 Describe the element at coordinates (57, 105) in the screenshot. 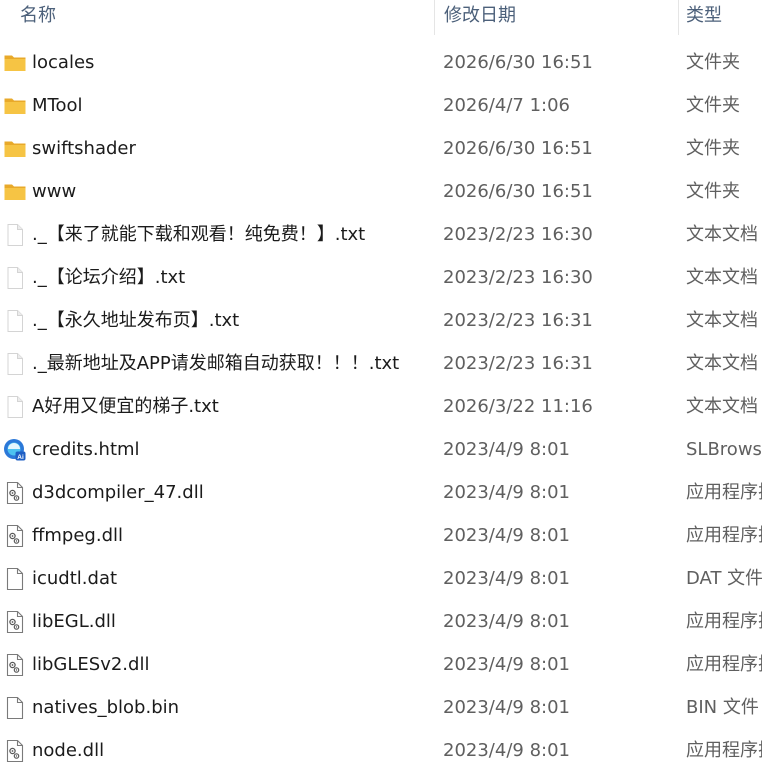

I see `file-name: MTool` at that location.